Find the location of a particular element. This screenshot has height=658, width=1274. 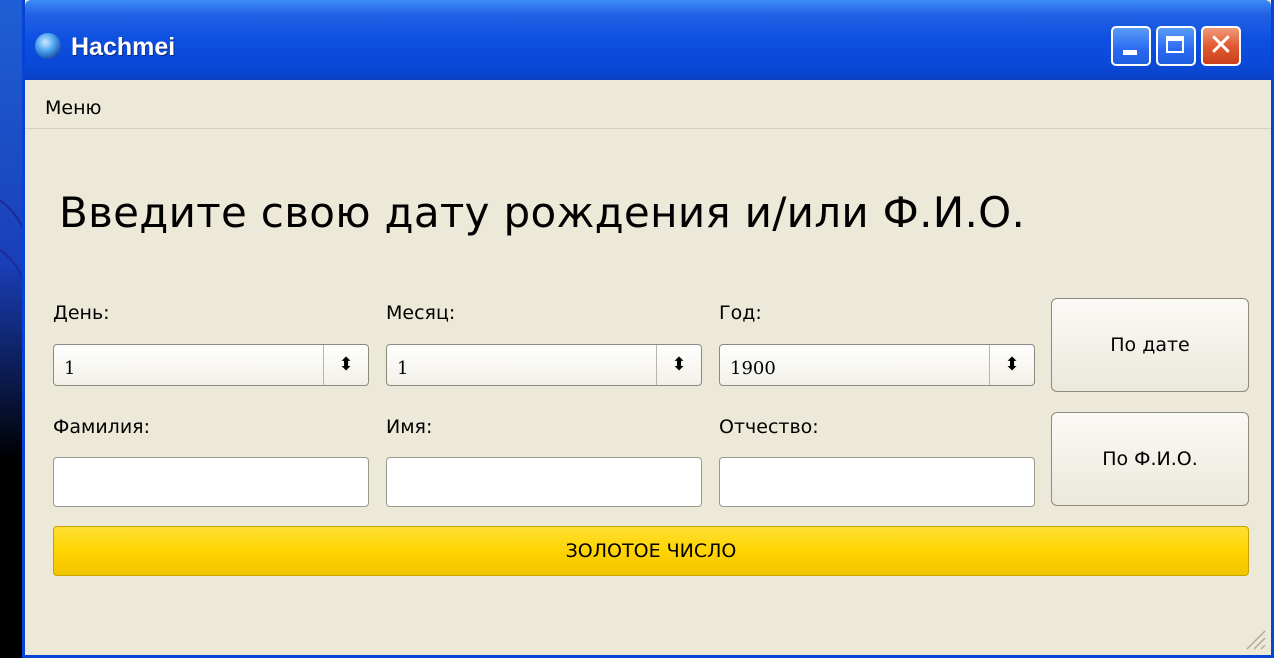

first-name-input is located at coordinates (544, 482).